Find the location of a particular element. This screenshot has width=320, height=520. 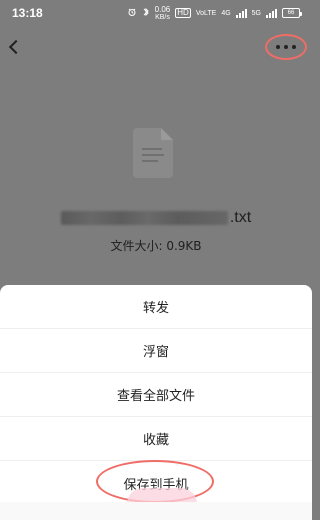

more-button is located at coordinates (286, 47).